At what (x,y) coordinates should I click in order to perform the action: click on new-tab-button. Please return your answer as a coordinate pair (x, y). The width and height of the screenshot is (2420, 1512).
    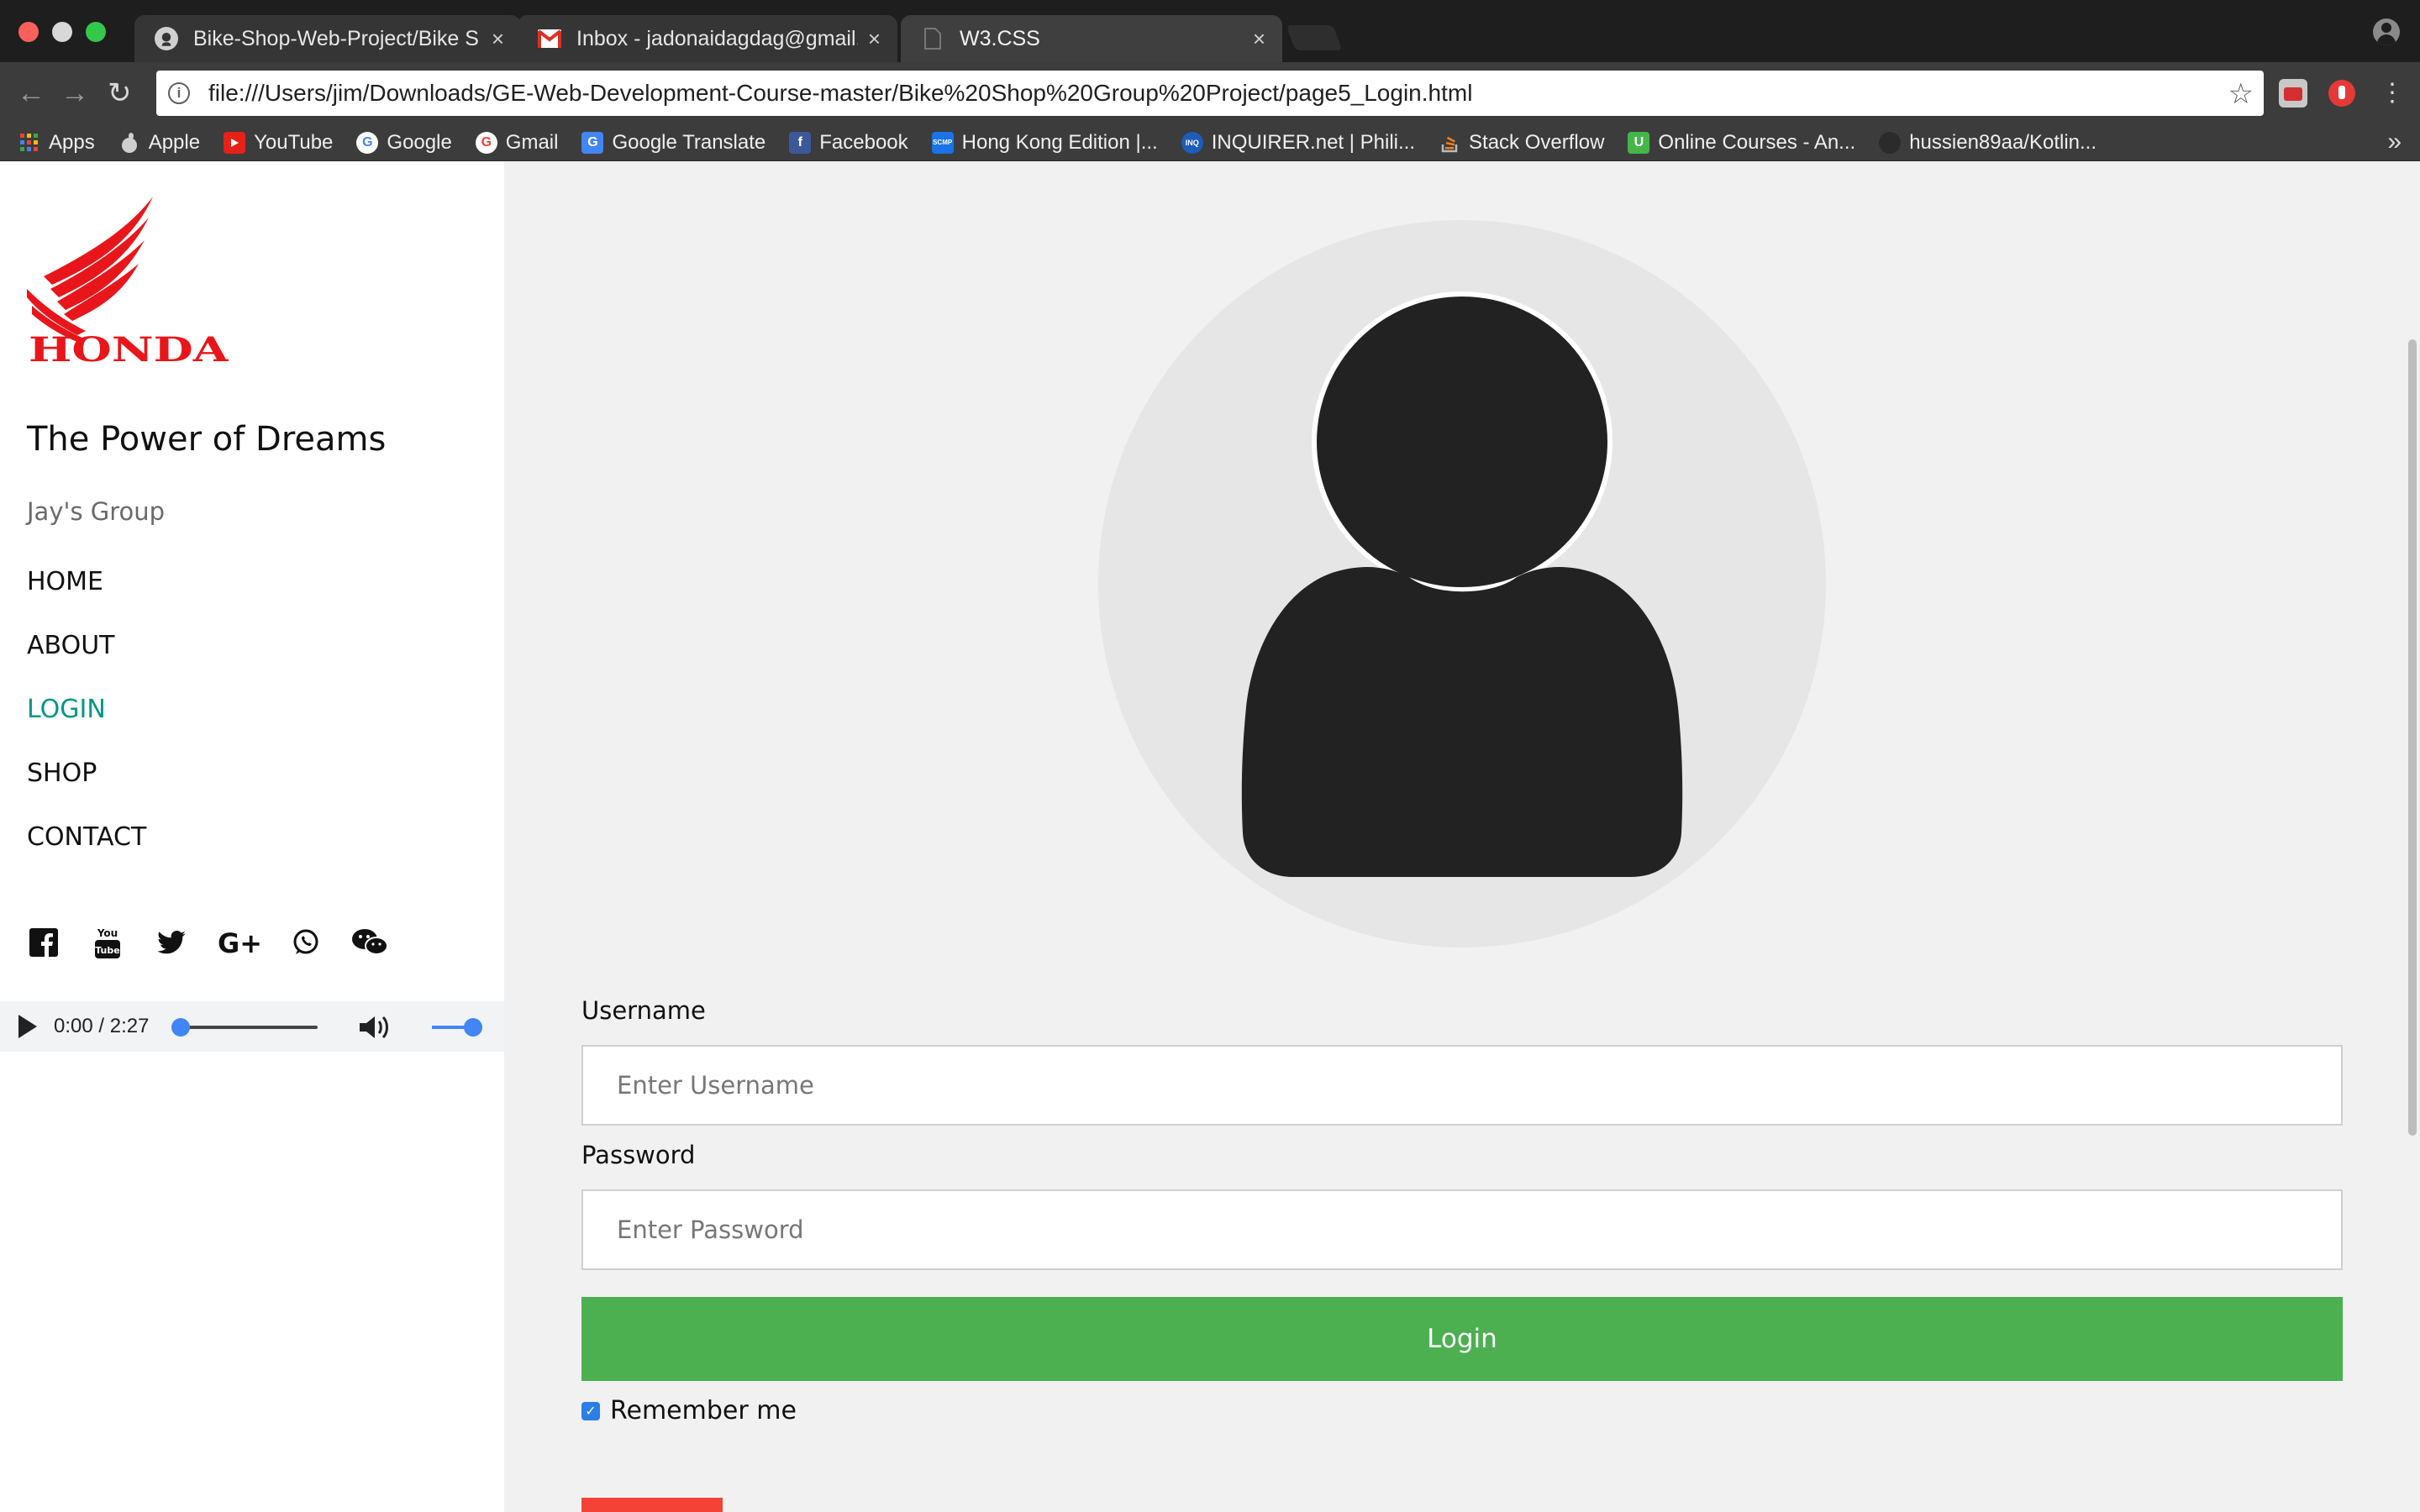
    Looking at the image, I should click on (1315, 37).